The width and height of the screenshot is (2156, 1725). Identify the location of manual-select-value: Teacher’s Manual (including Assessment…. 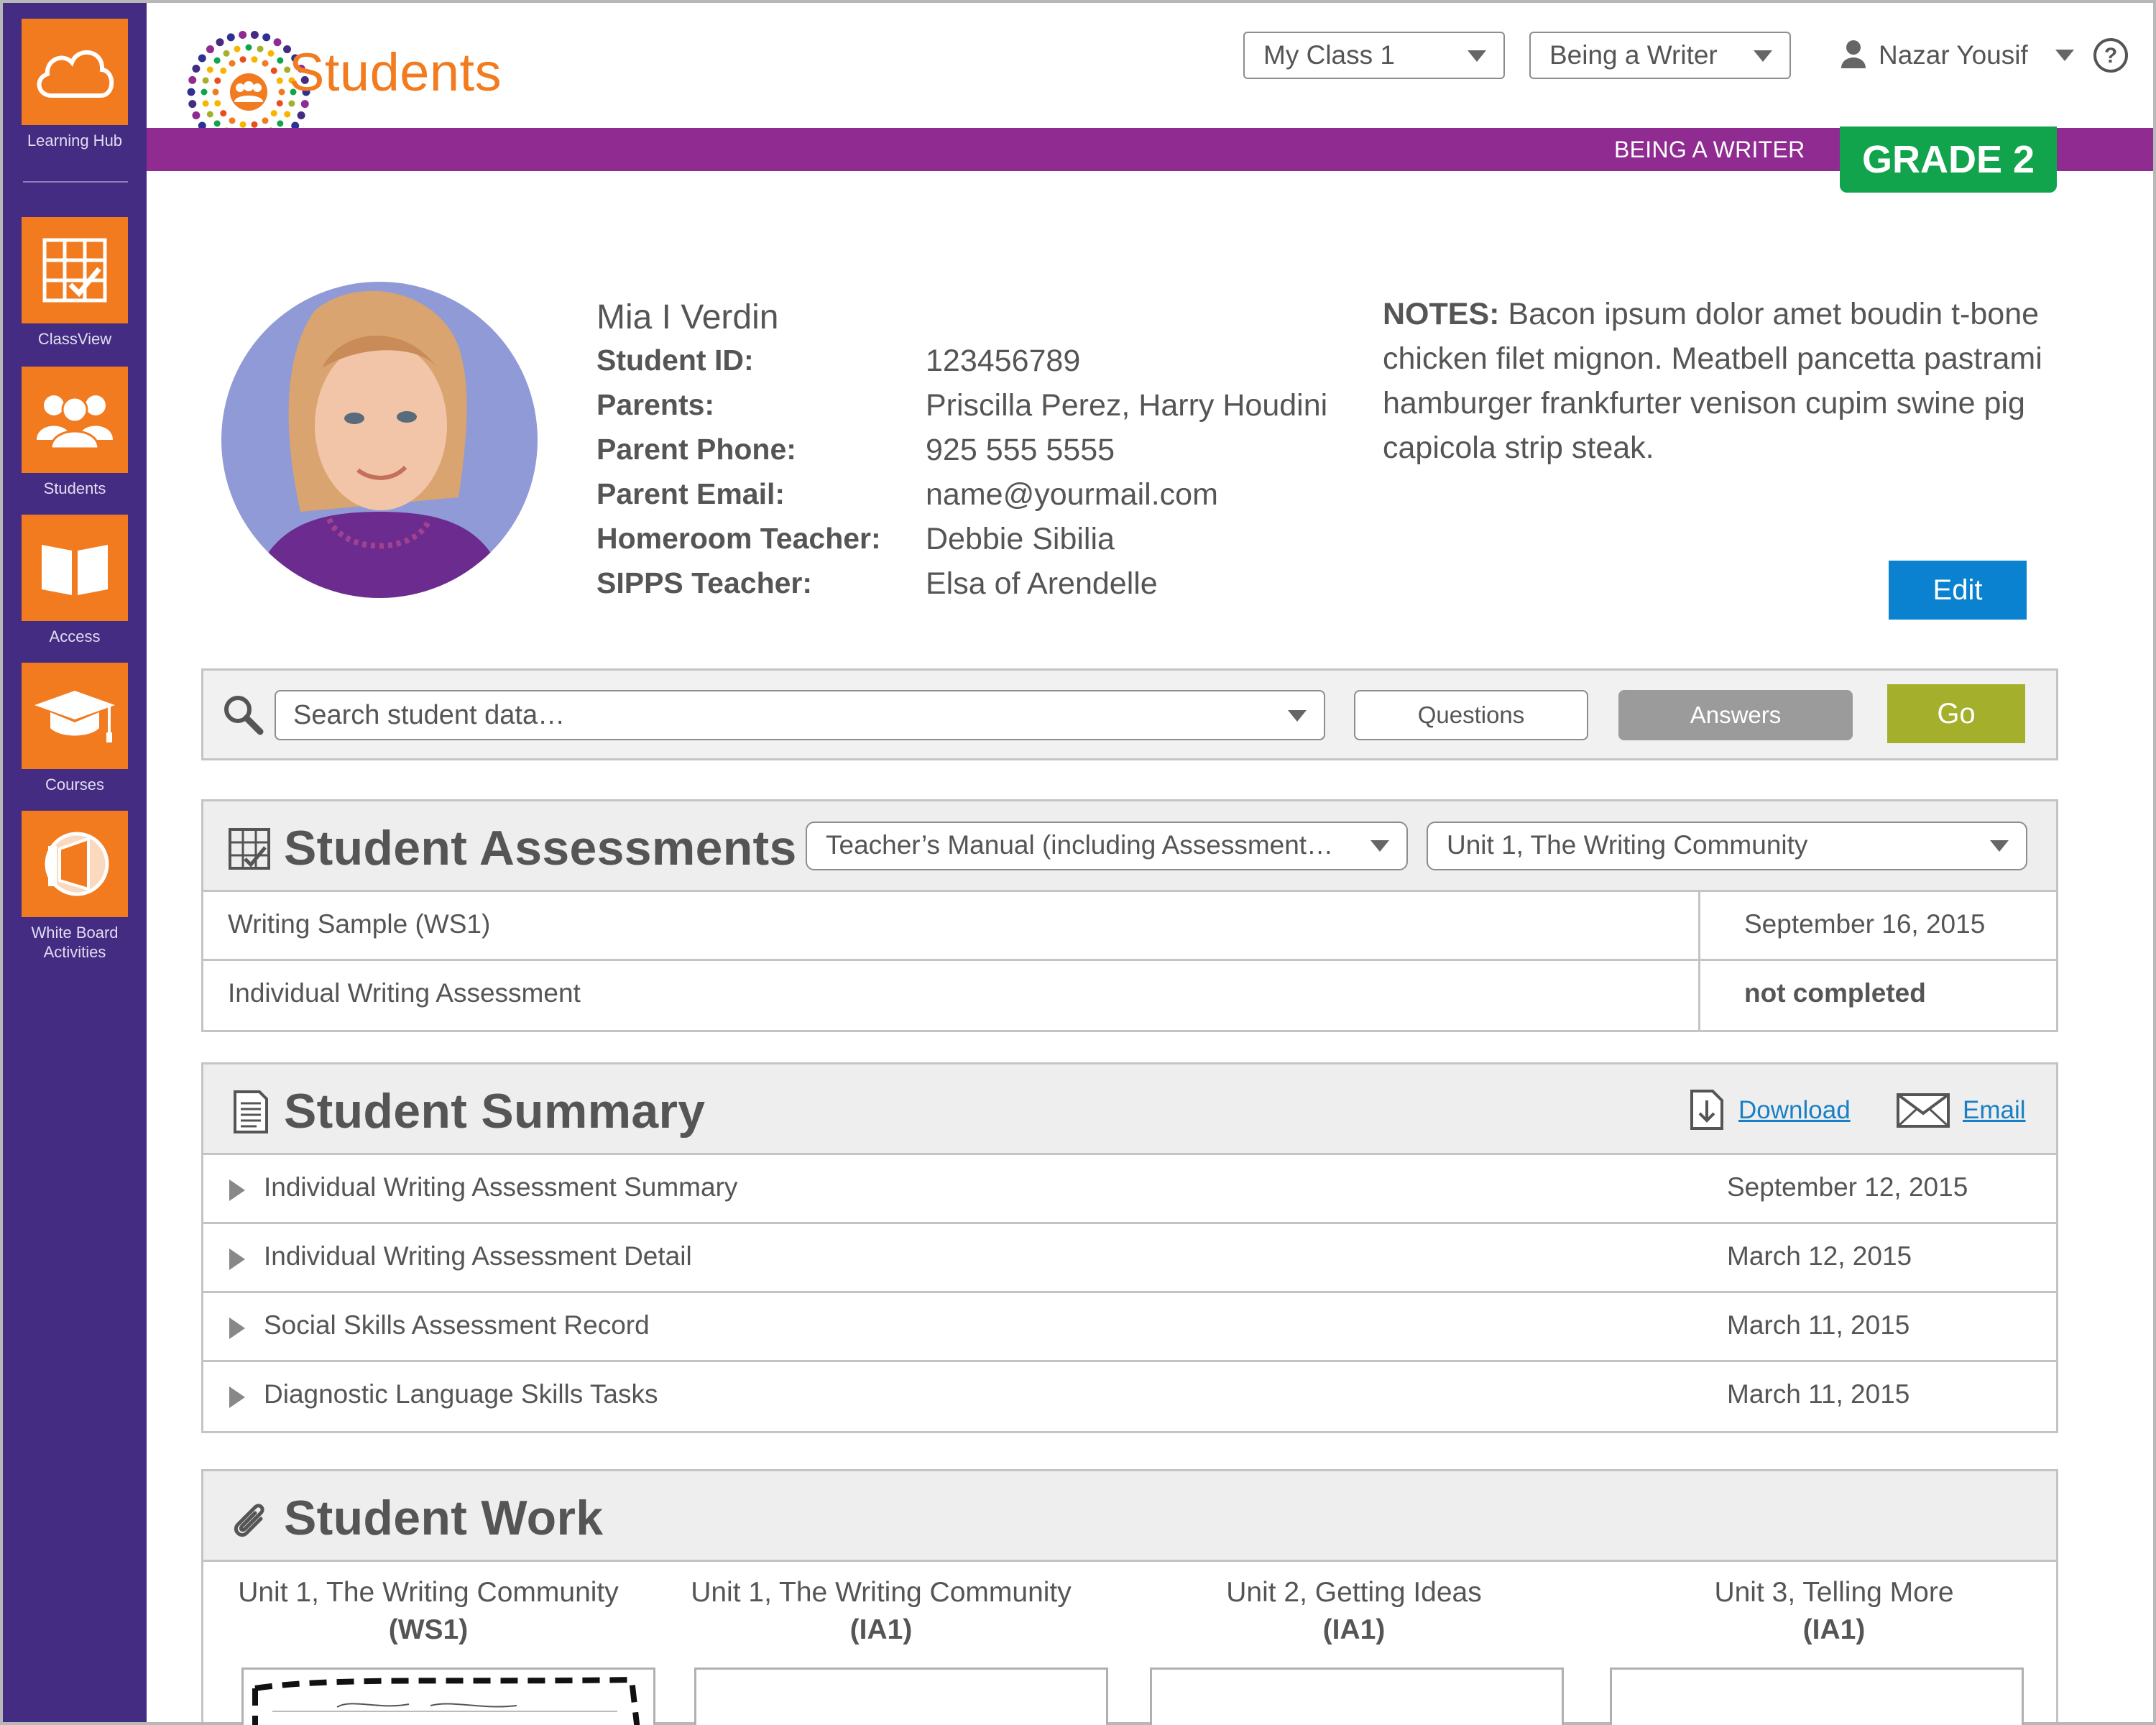
(1080, 845).